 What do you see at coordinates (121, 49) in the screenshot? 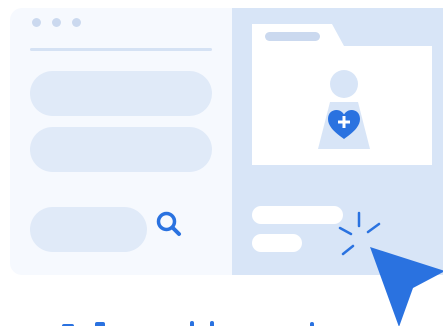
I see `header-divider` at bounding box center [121, 49].